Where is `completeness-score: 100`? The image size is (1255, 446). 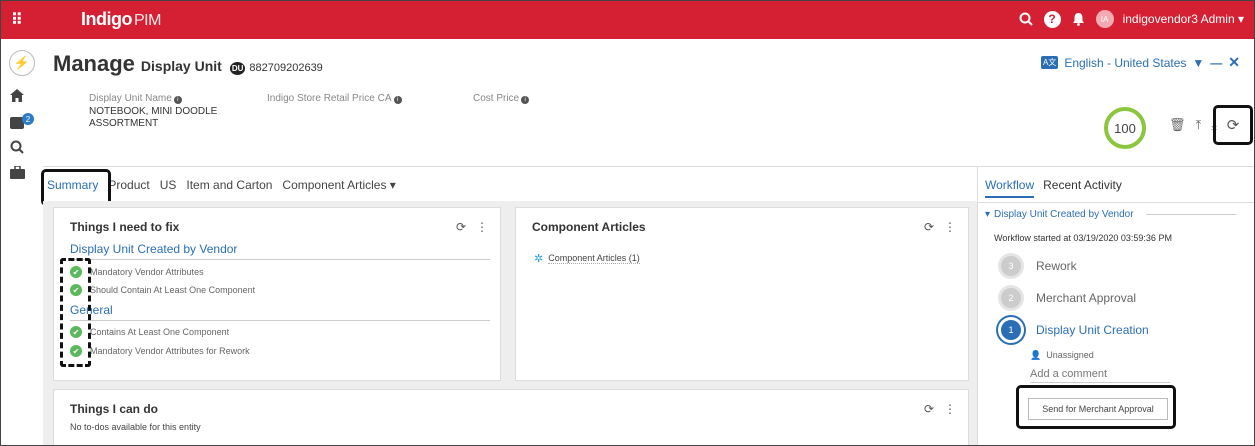
completeness-score: 100 is located at coordinates (1125, 128).